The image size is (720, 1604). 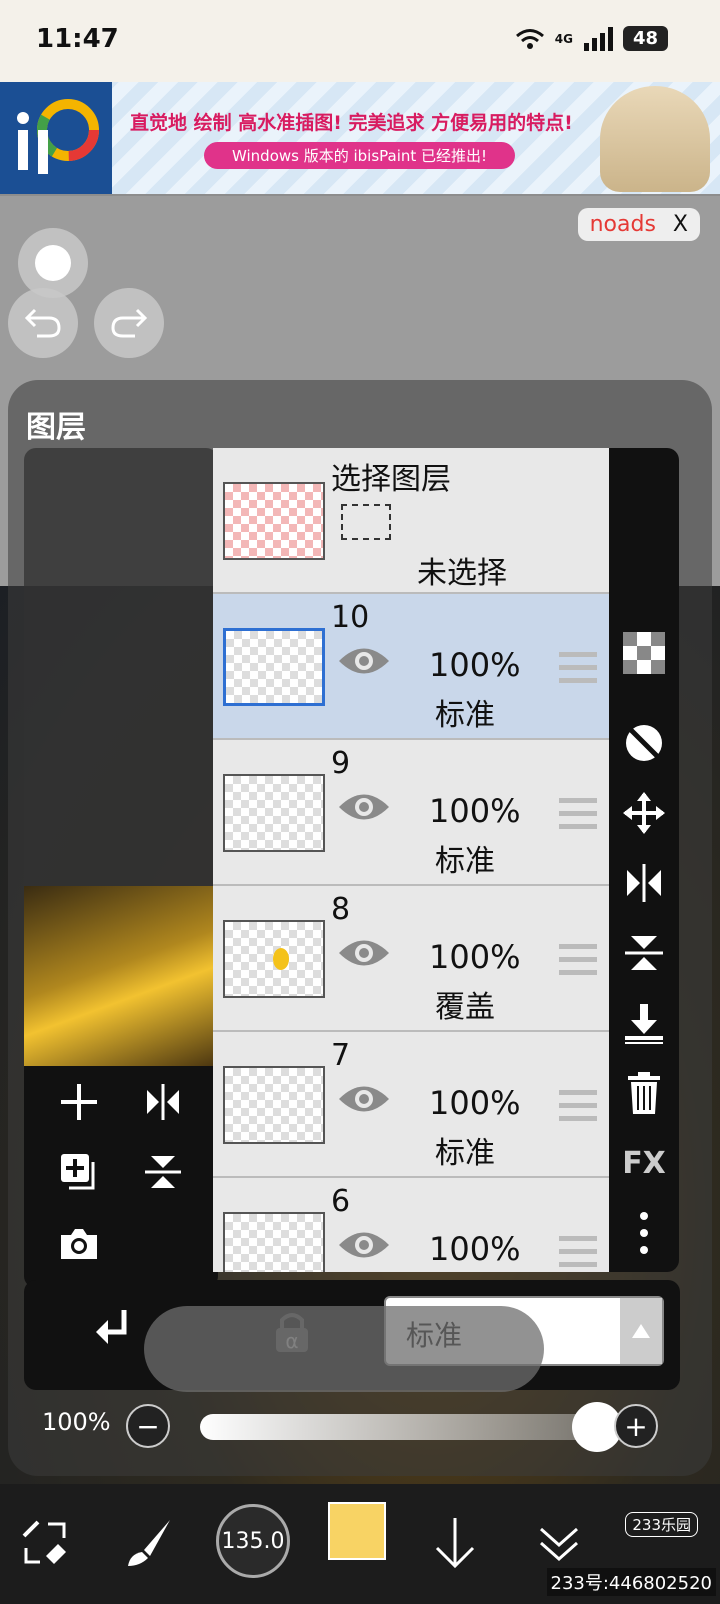 I want to click on fx-button: FX, so click(x=644, y=1163).